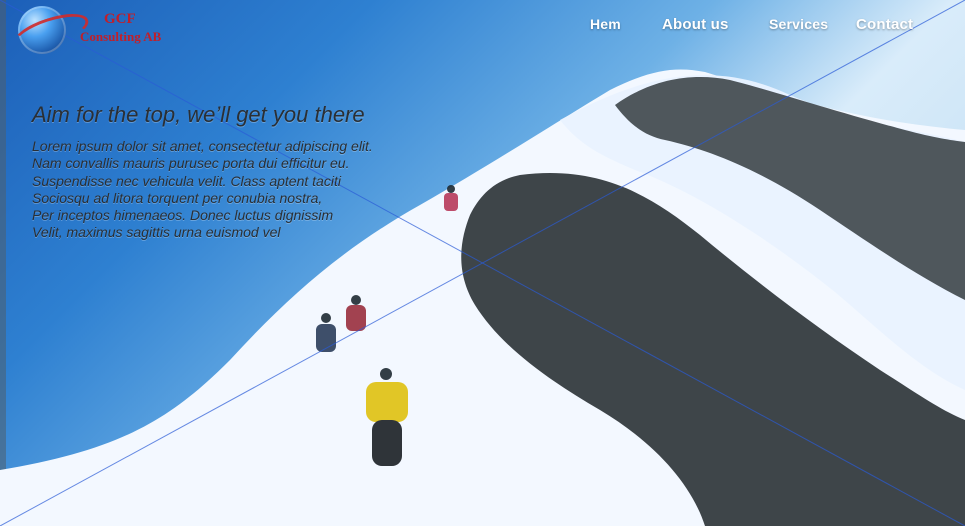  Describe the element at coordinates (156, 232) in the screenshot. I see `hero-body-line: Velit, maximus sagittis urna euismod vel` at that location.